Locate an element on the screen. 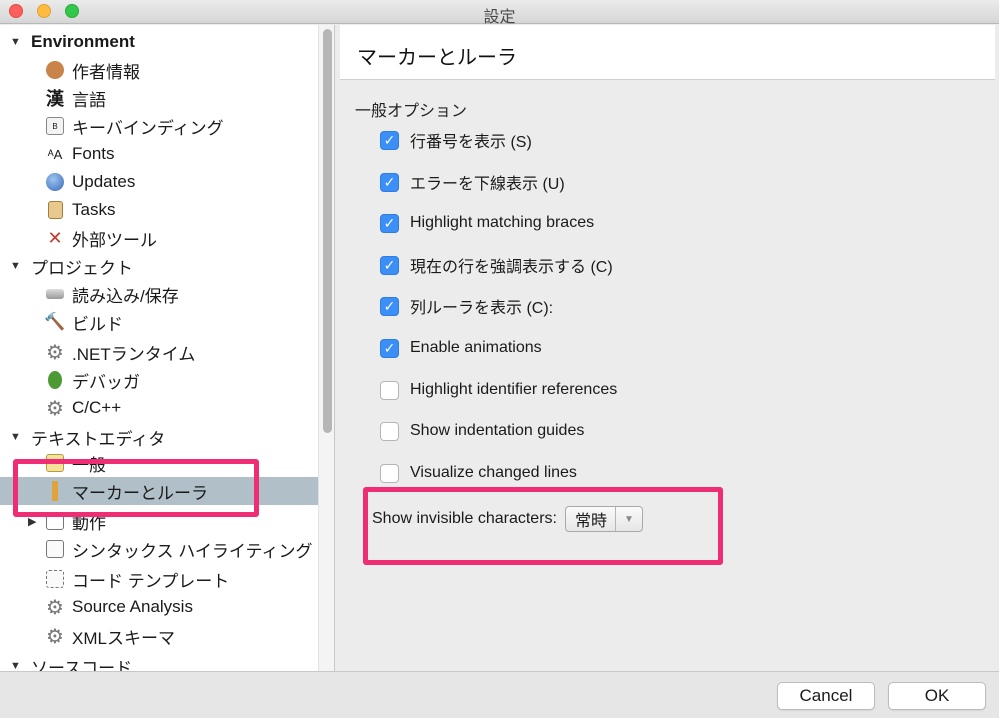 Image resolution: width=999 pixels, height=718 pixels. hammer-icon: 🔨 is located at coordinates (55, 321).